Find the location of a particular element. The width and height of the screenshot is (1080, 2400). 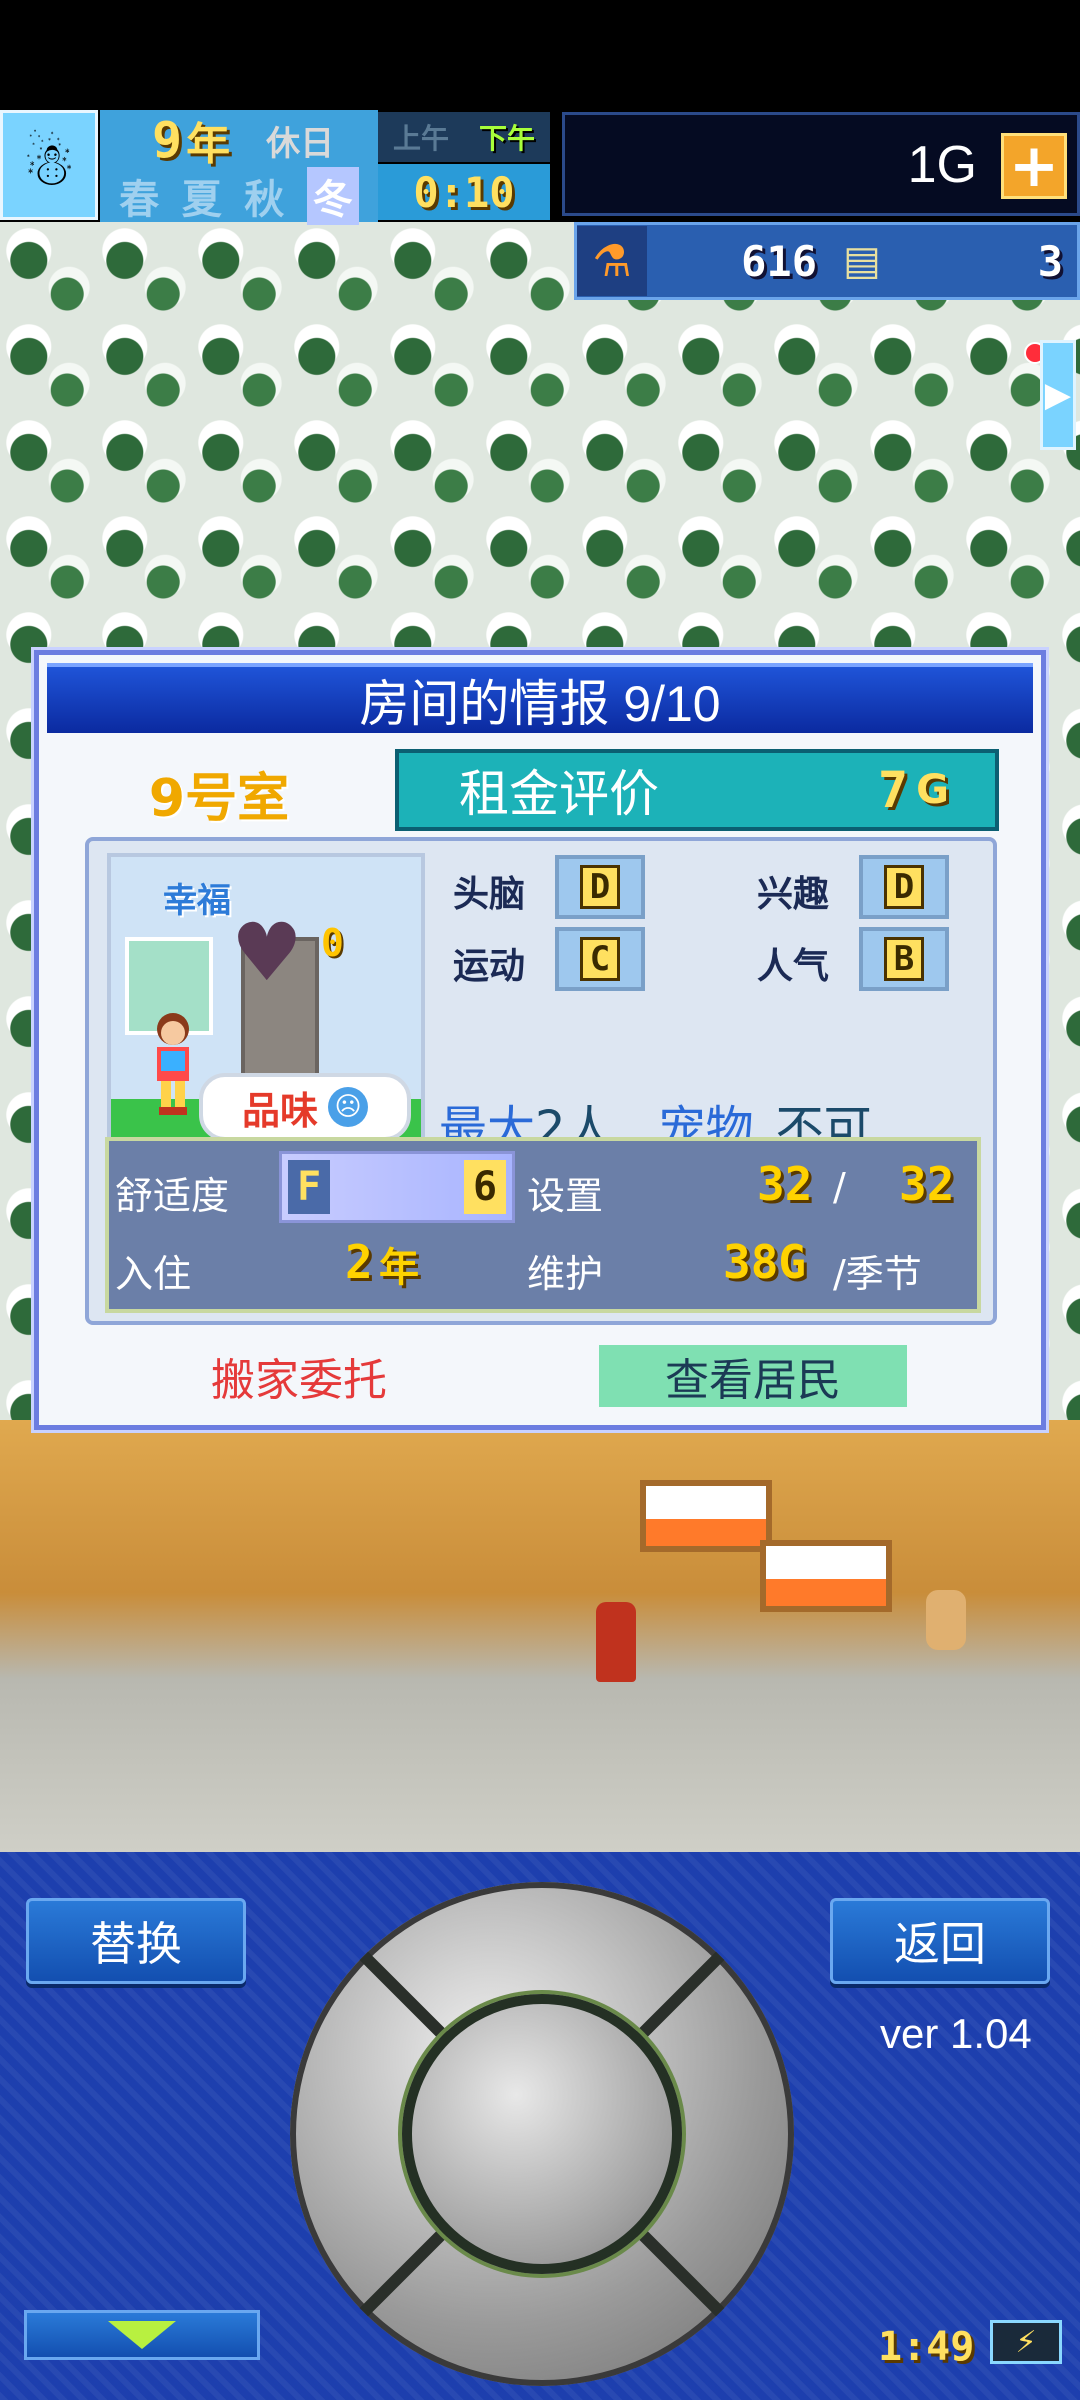

comfort-grade: F is located at coordinates (309, 1187).